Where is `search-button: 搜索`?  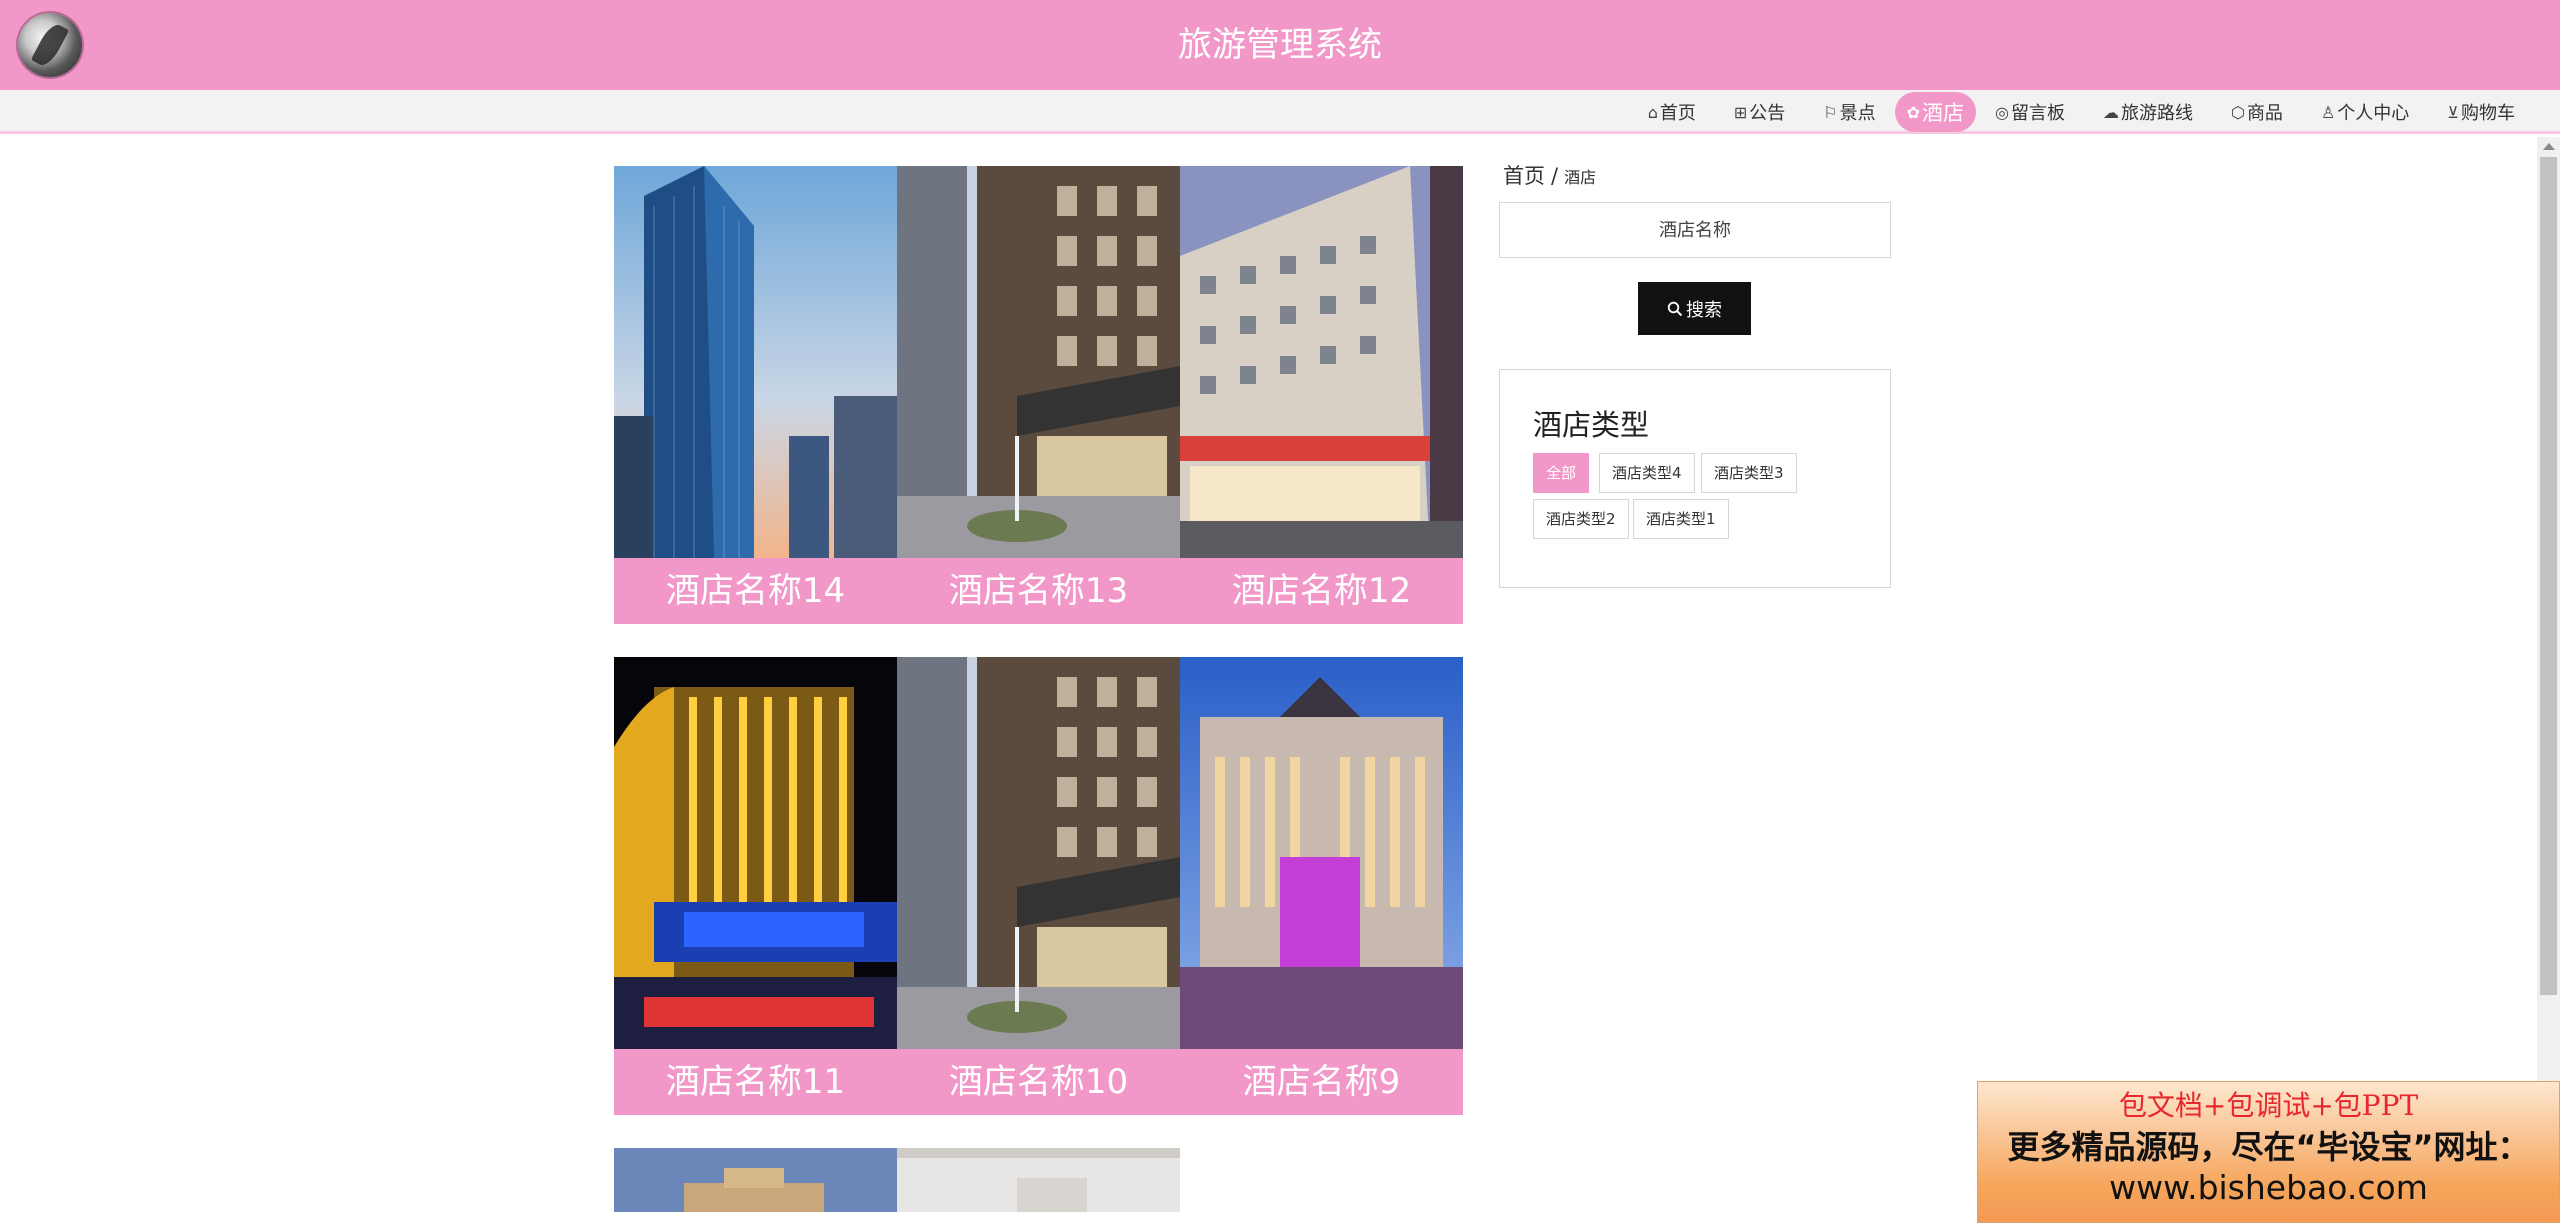
search-button: 搜索 is located at coordinates (1694, 308).